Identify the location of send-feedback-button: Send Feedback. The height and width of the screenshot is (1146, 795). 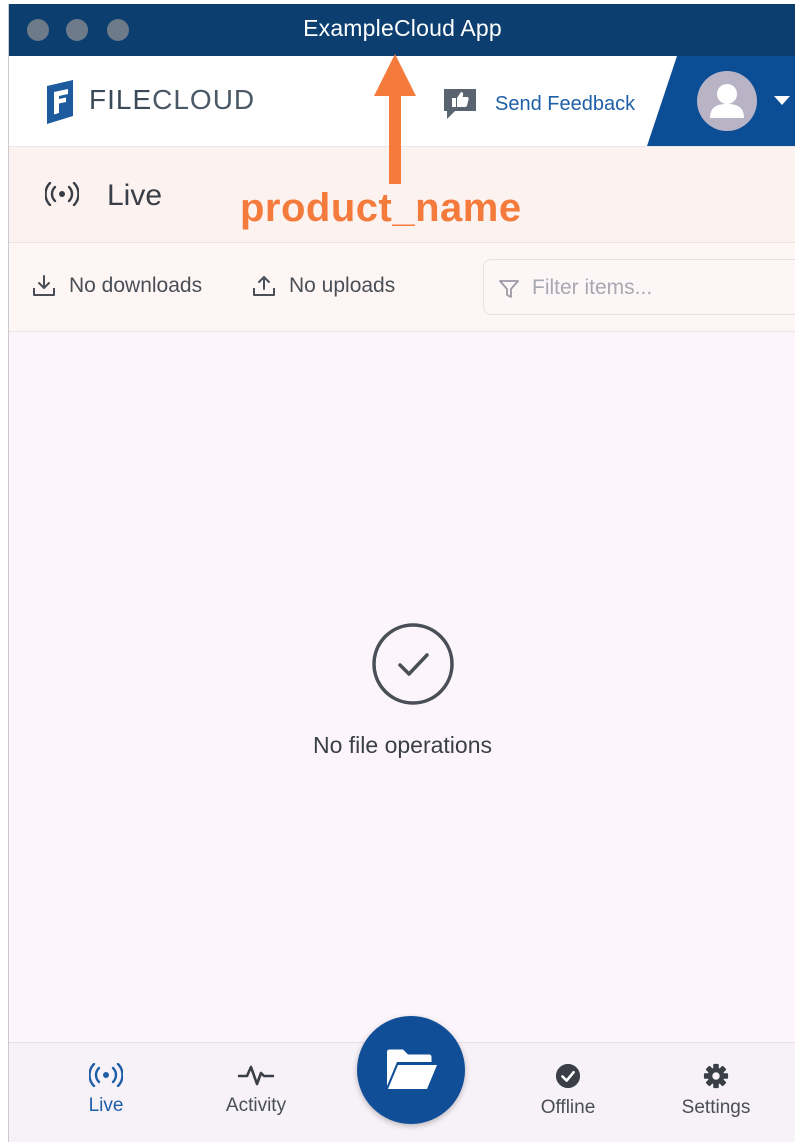
(538, 104).